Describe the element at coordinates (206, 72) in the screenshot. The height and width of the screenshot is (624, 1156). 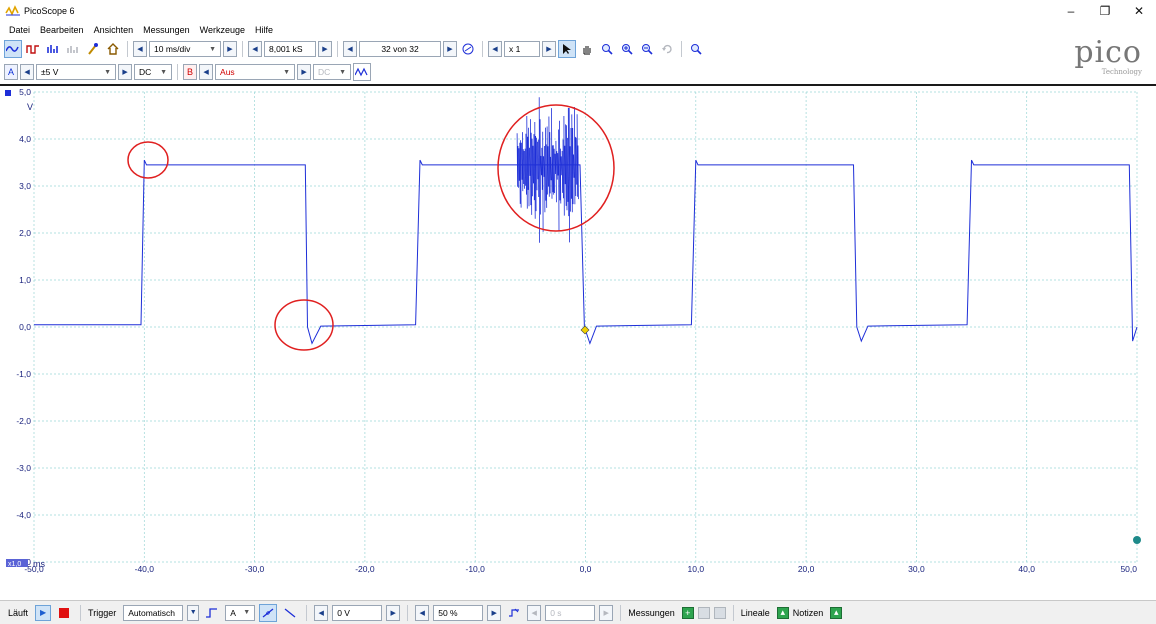
I see `channel-b-range-decrease-button: ◀` at that location.